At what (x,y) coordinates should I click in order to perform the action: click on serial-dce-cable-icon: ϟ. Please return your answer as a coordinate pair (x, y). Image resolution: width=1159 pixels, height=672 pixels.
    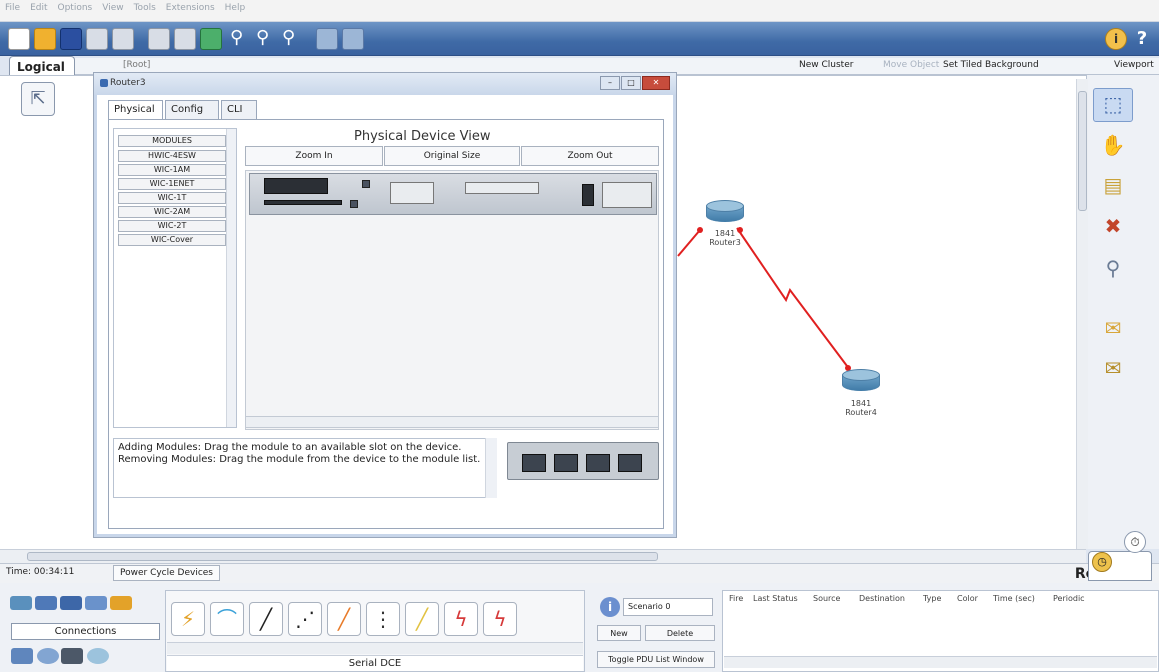
    Looking at the image, I should click on (461, 619).